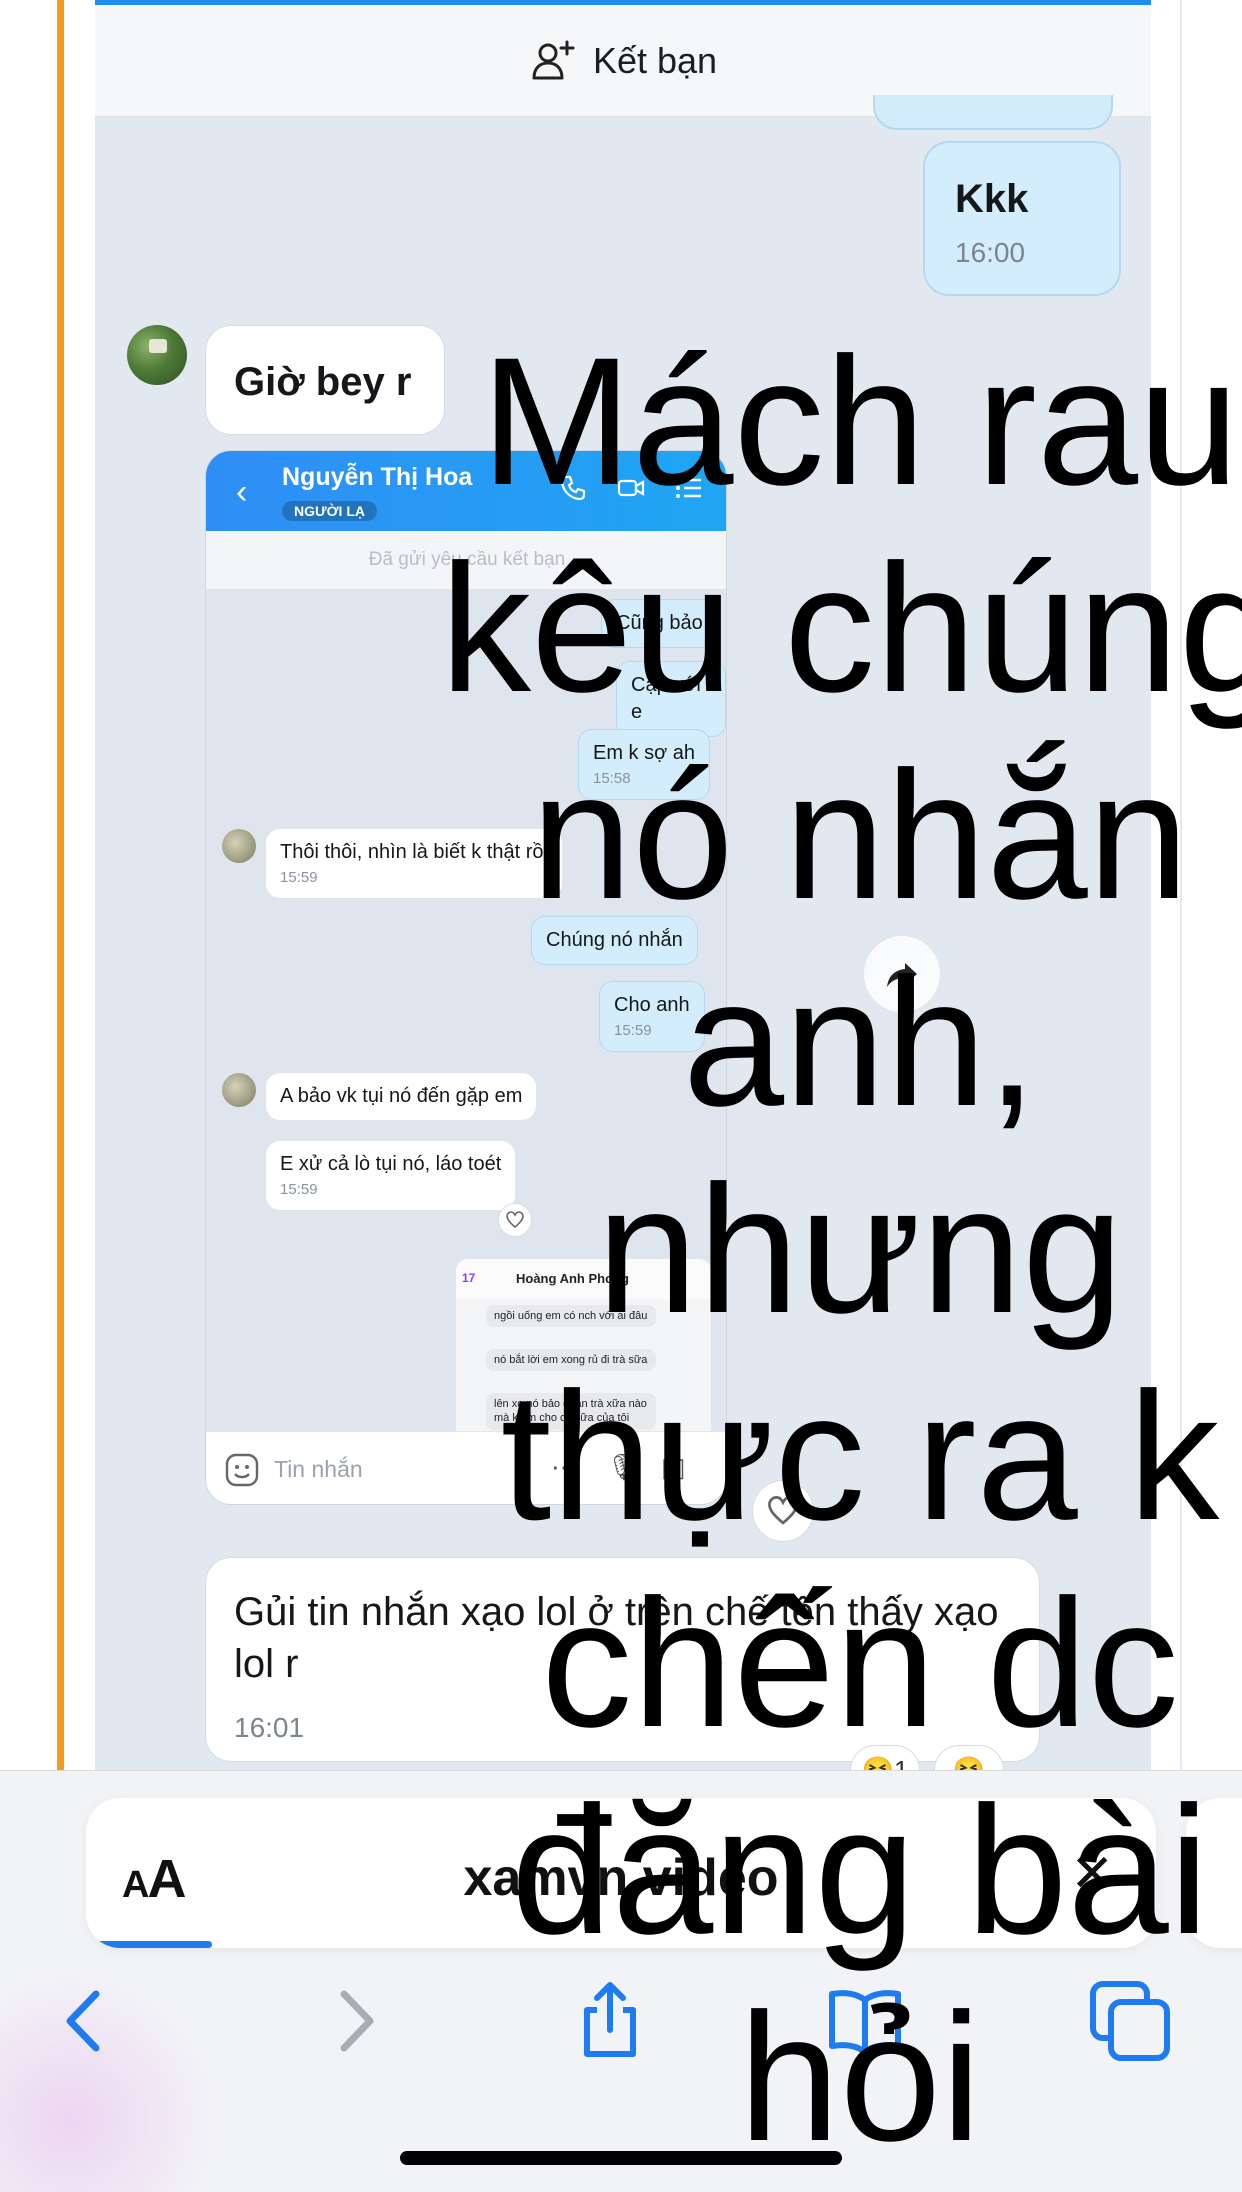 Image resolution: width=1242 pixels, height=2192 pixels. What do you see at coordinates (242, 492) in the screenshot?
I see `back-arrow-icon: ‹` at bounding box center [242, 492].